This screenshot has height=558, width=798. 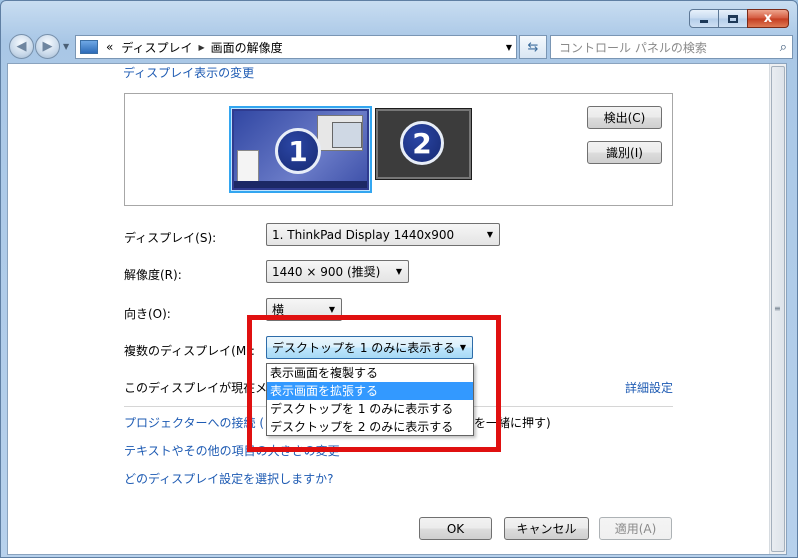 What do you see at coordinates (296, 47) in the screenshot?
I see `address-bar: « ディスプレイ ▶ 画面の解像度 ▼` at bounding box center [296, 47].